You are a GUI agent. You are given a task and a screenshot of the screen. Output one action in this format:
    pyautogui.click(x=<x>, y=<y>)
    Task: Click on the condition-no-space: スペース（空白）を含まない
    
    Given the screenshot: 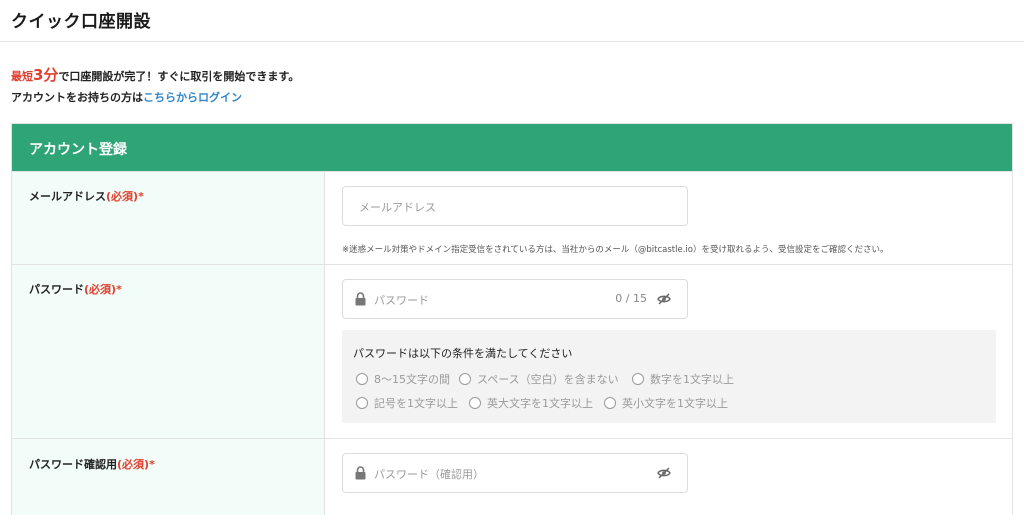 What is the action you would take?
    pyautogui.click(x=539, y=379)
    